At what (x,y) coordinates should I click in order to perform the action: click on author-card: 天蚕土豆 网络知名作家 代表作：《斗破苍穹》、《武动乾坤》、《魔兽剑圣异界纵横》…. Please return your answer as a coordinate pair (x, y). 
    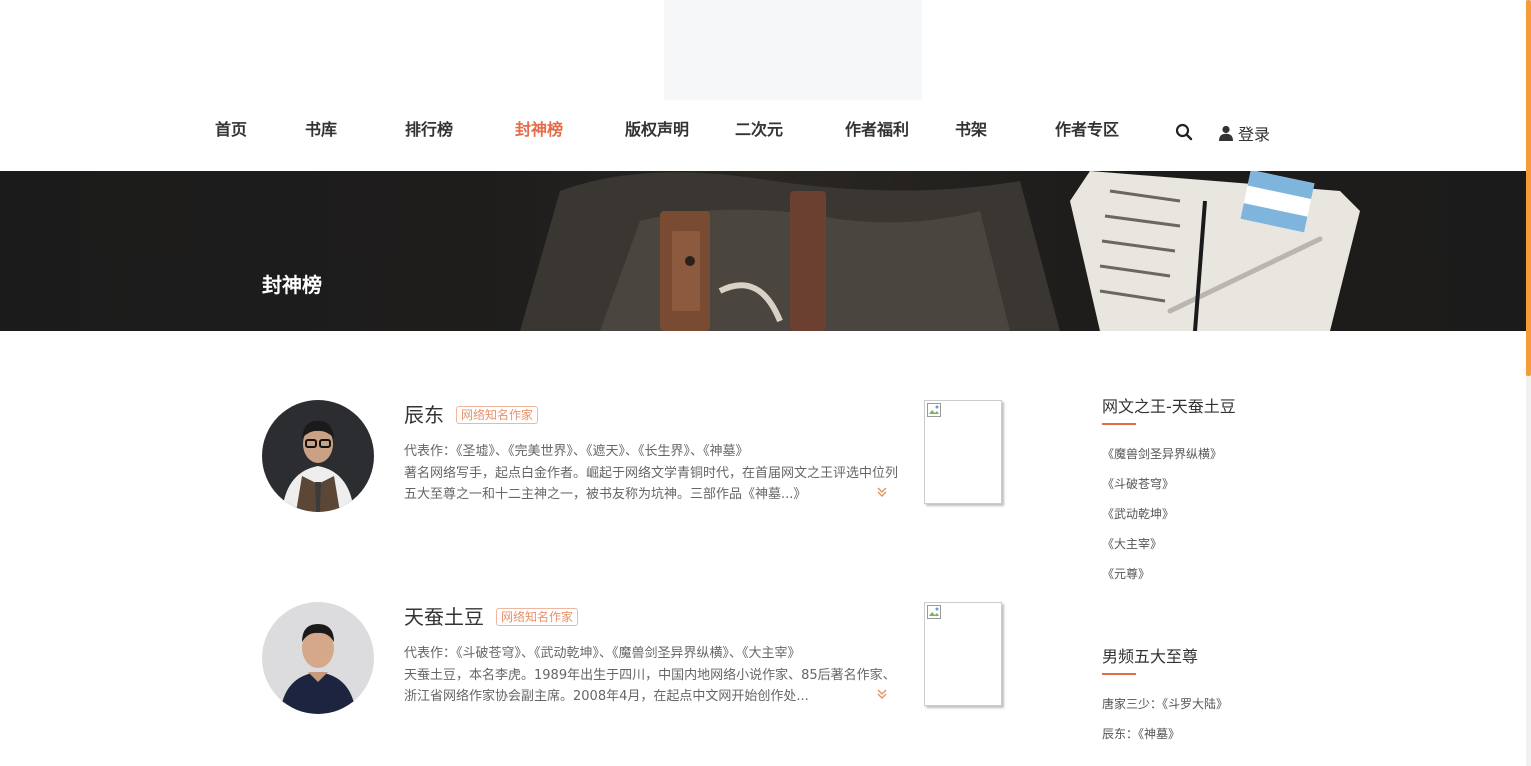
    Looking at the image, I should click on (632, 659).